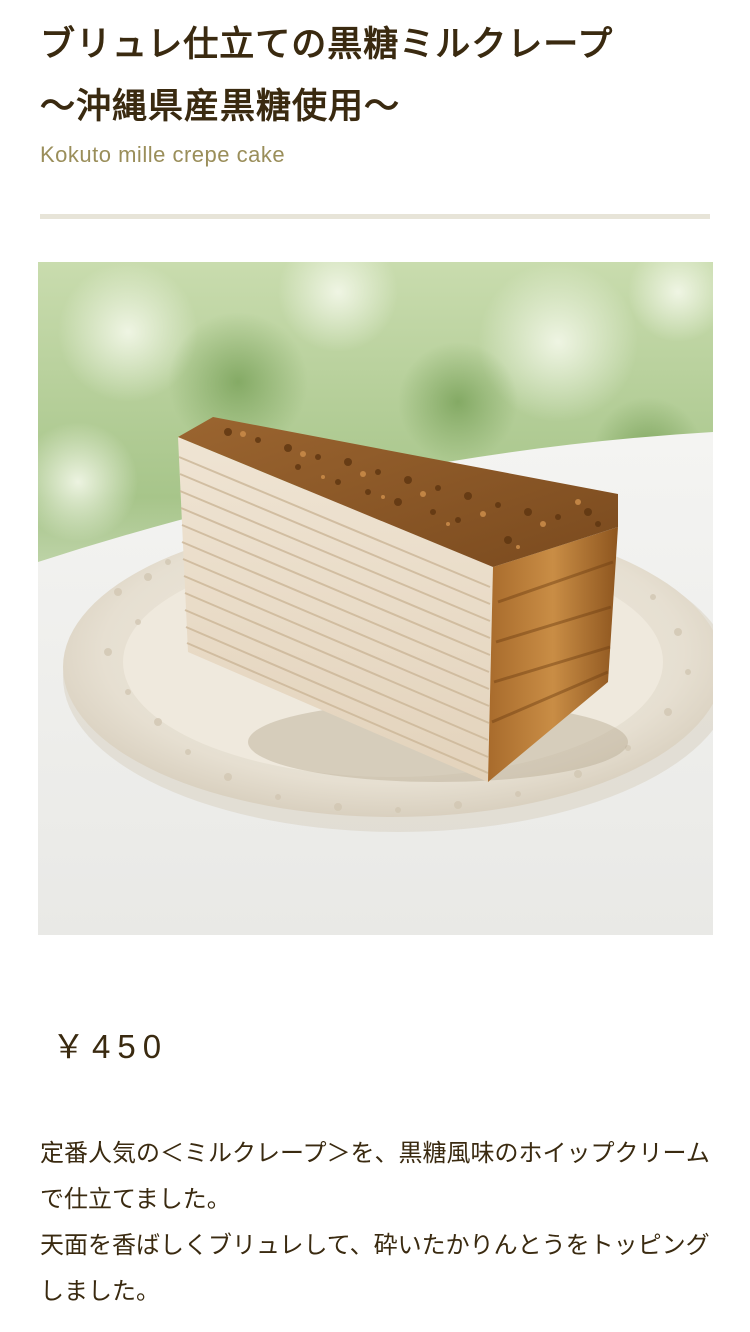  What do you see at coordinates (220, 107) in the screenshot?
I see `product-title-line2: 〜沖縄県産黒糖使用〜` at bounding box center [220, 107].